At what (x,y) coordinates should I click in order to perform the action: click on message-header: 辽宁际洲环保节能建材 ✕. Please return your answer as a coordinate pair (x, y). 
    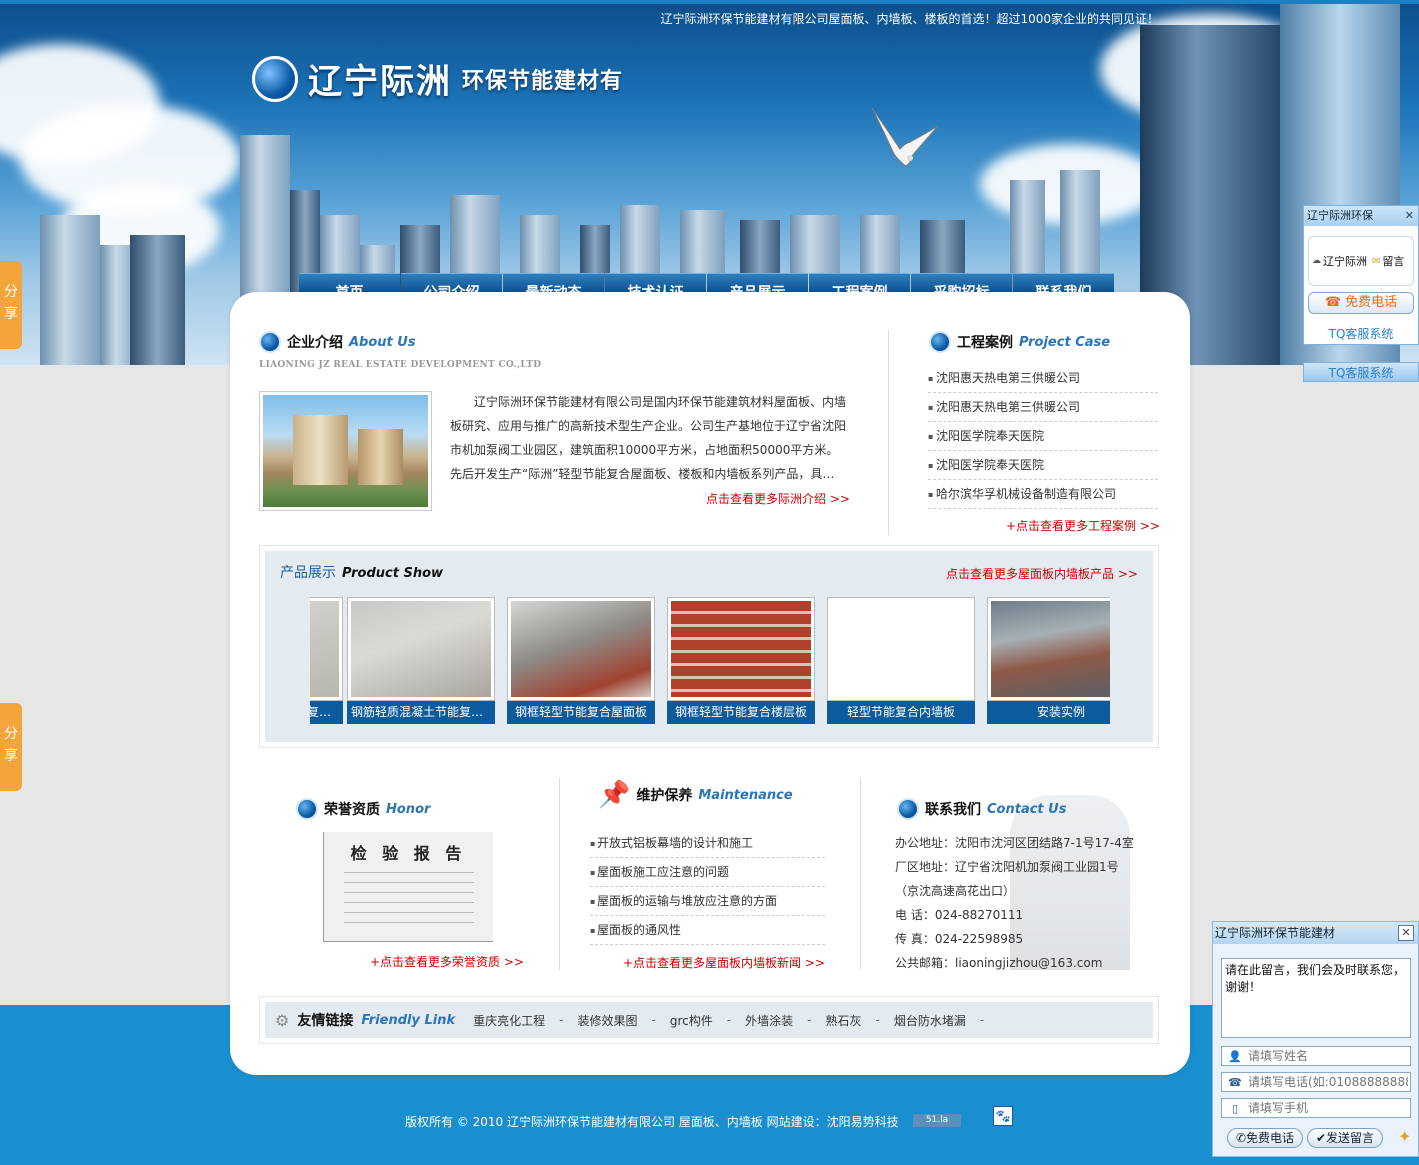
    Looking at the image, I should click on (1315, 933).